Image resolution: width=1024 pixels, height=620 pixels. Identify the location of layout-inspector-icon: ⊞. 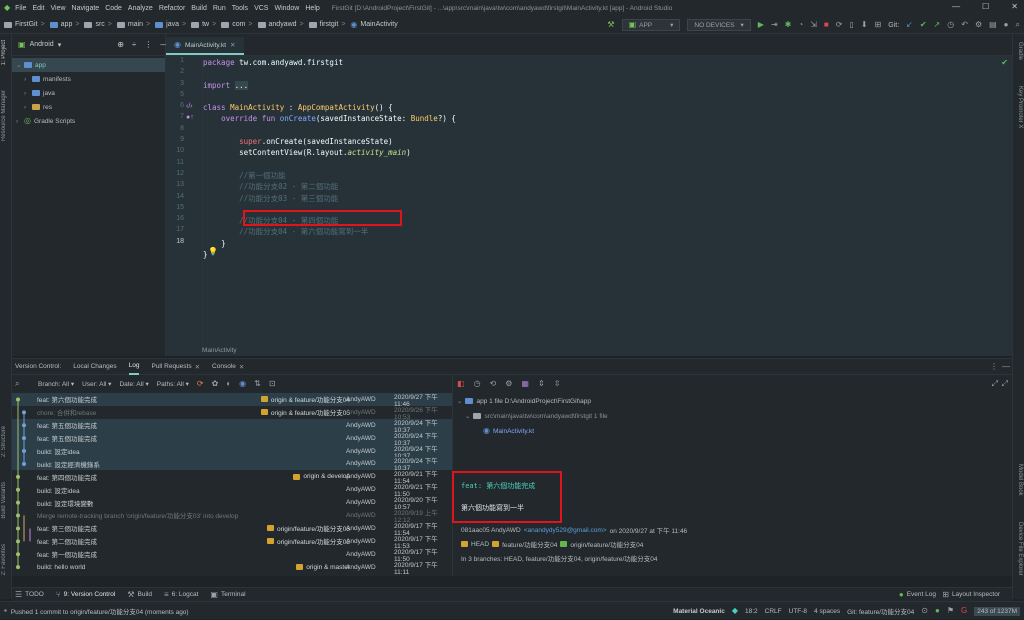
(878, 25).